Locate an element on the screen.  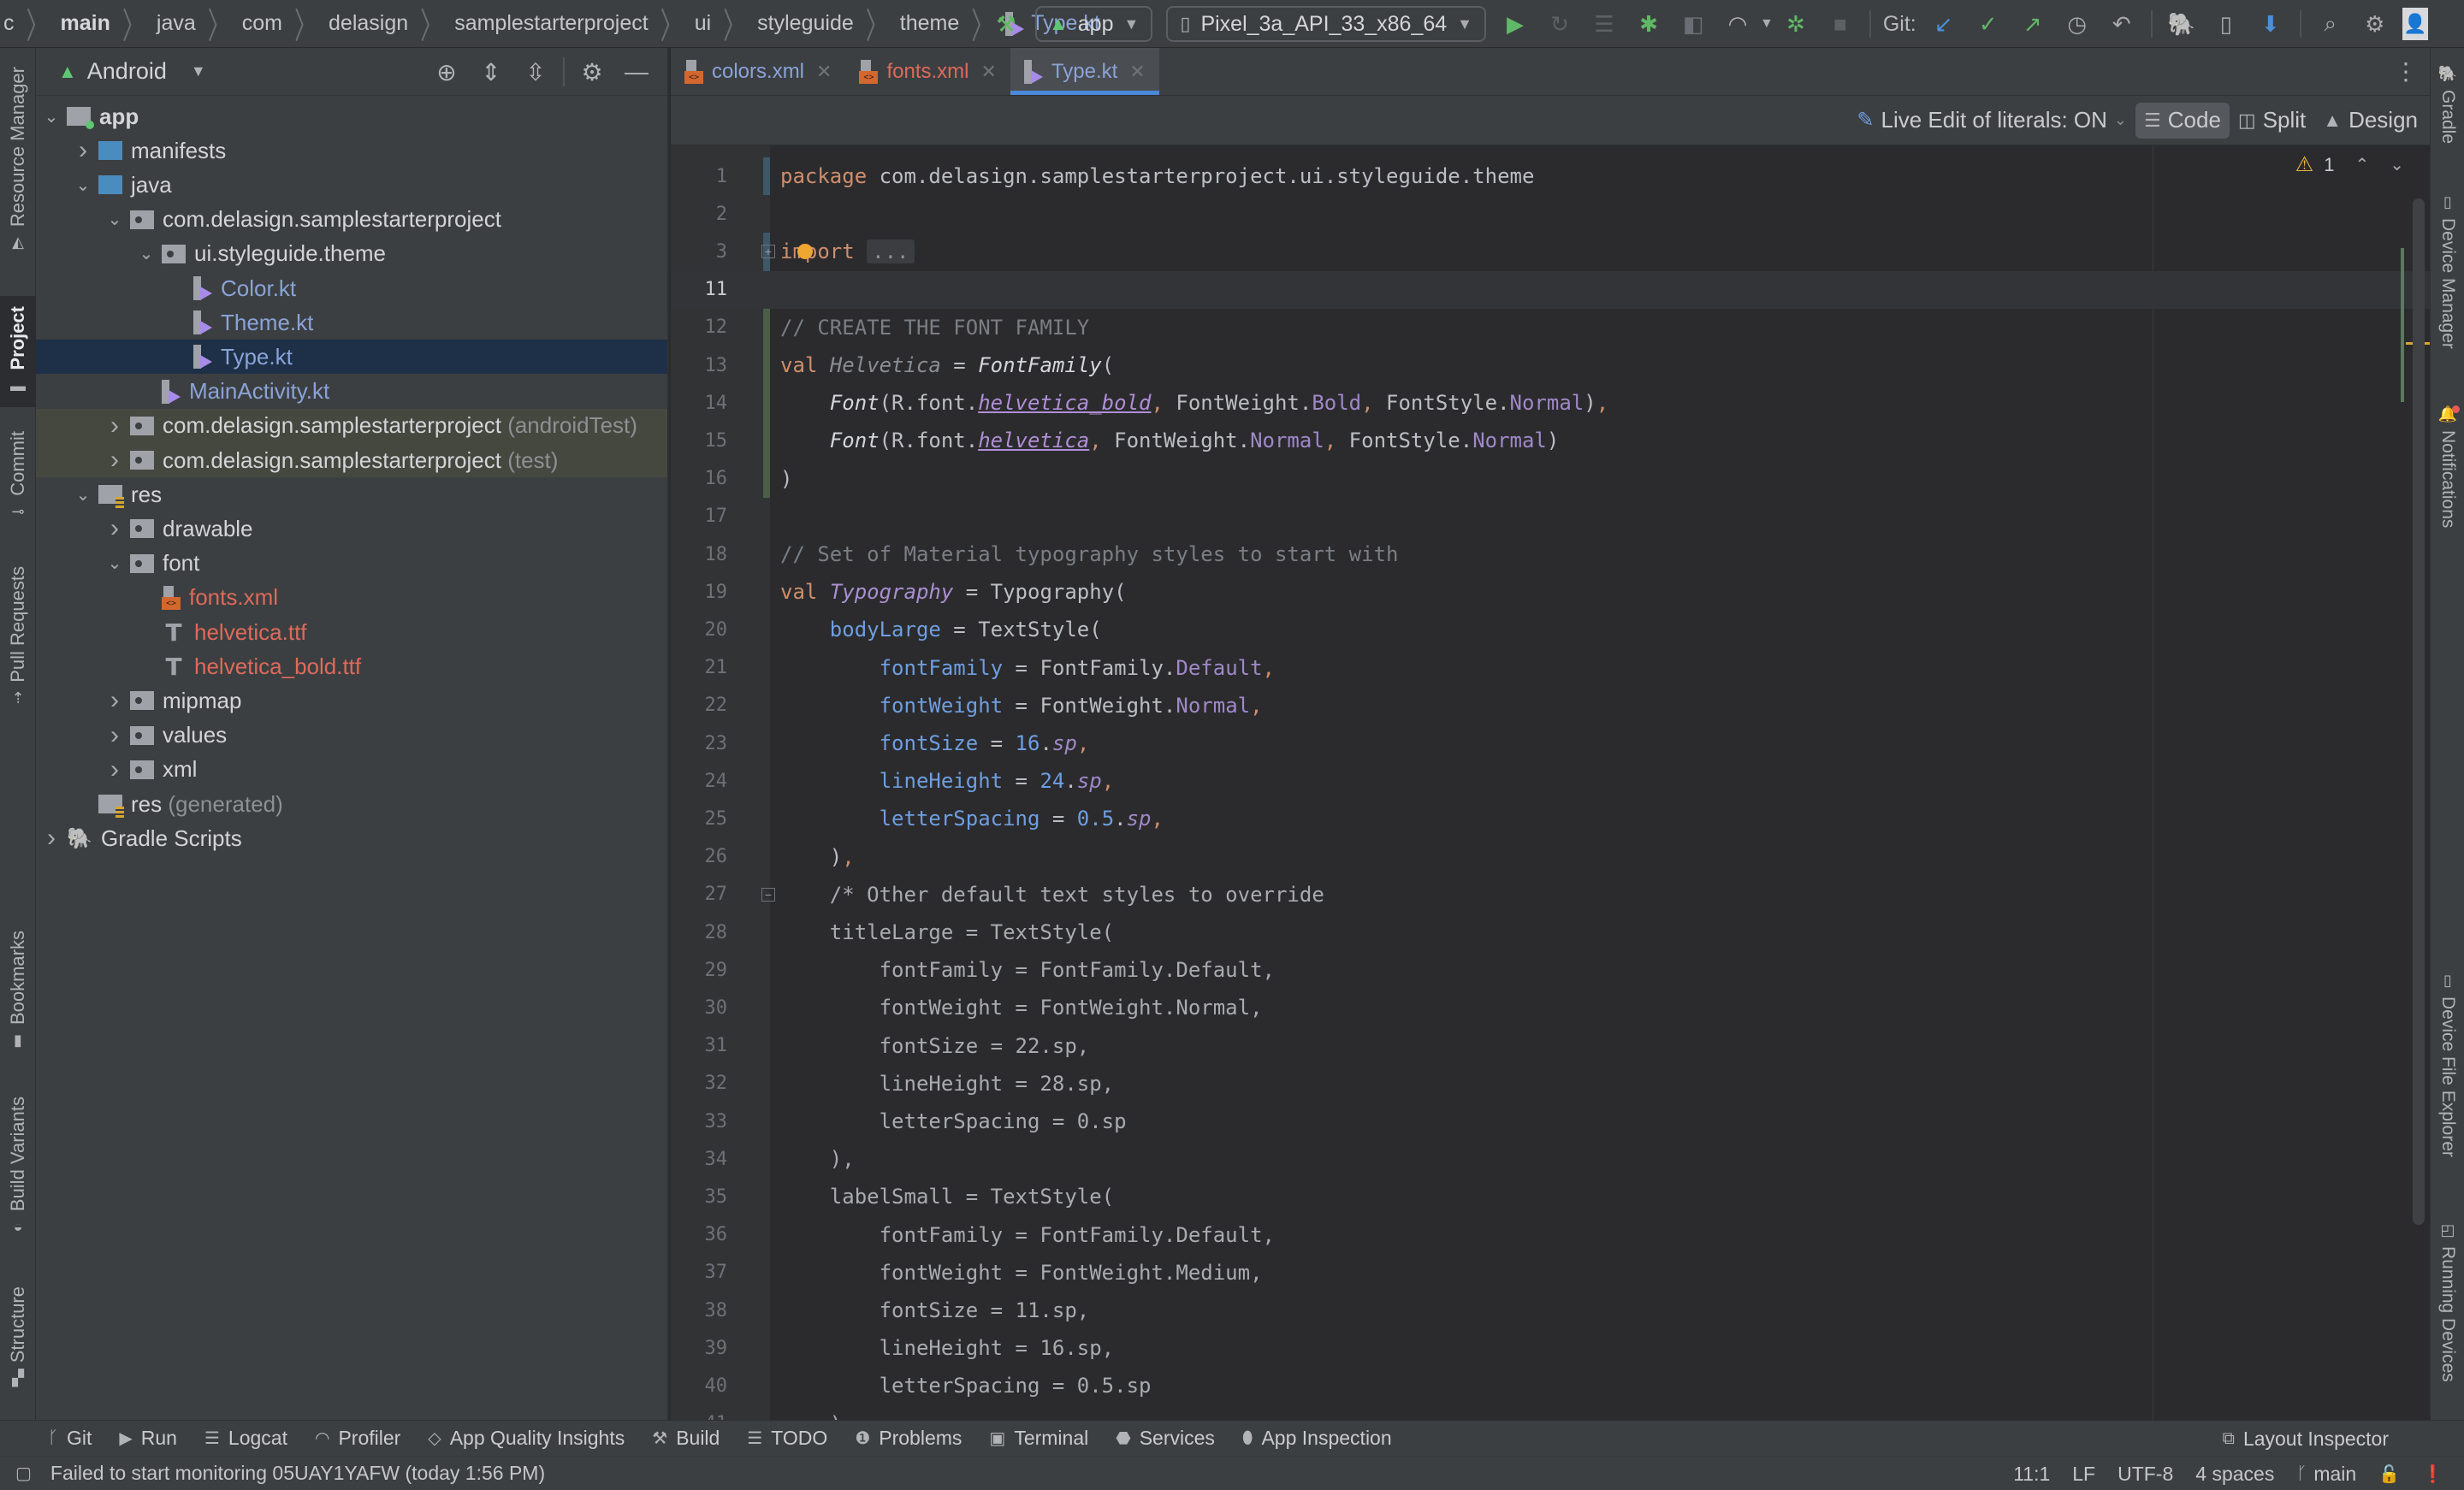
account-icon: 👤 is located at coordinates (2415, 24).